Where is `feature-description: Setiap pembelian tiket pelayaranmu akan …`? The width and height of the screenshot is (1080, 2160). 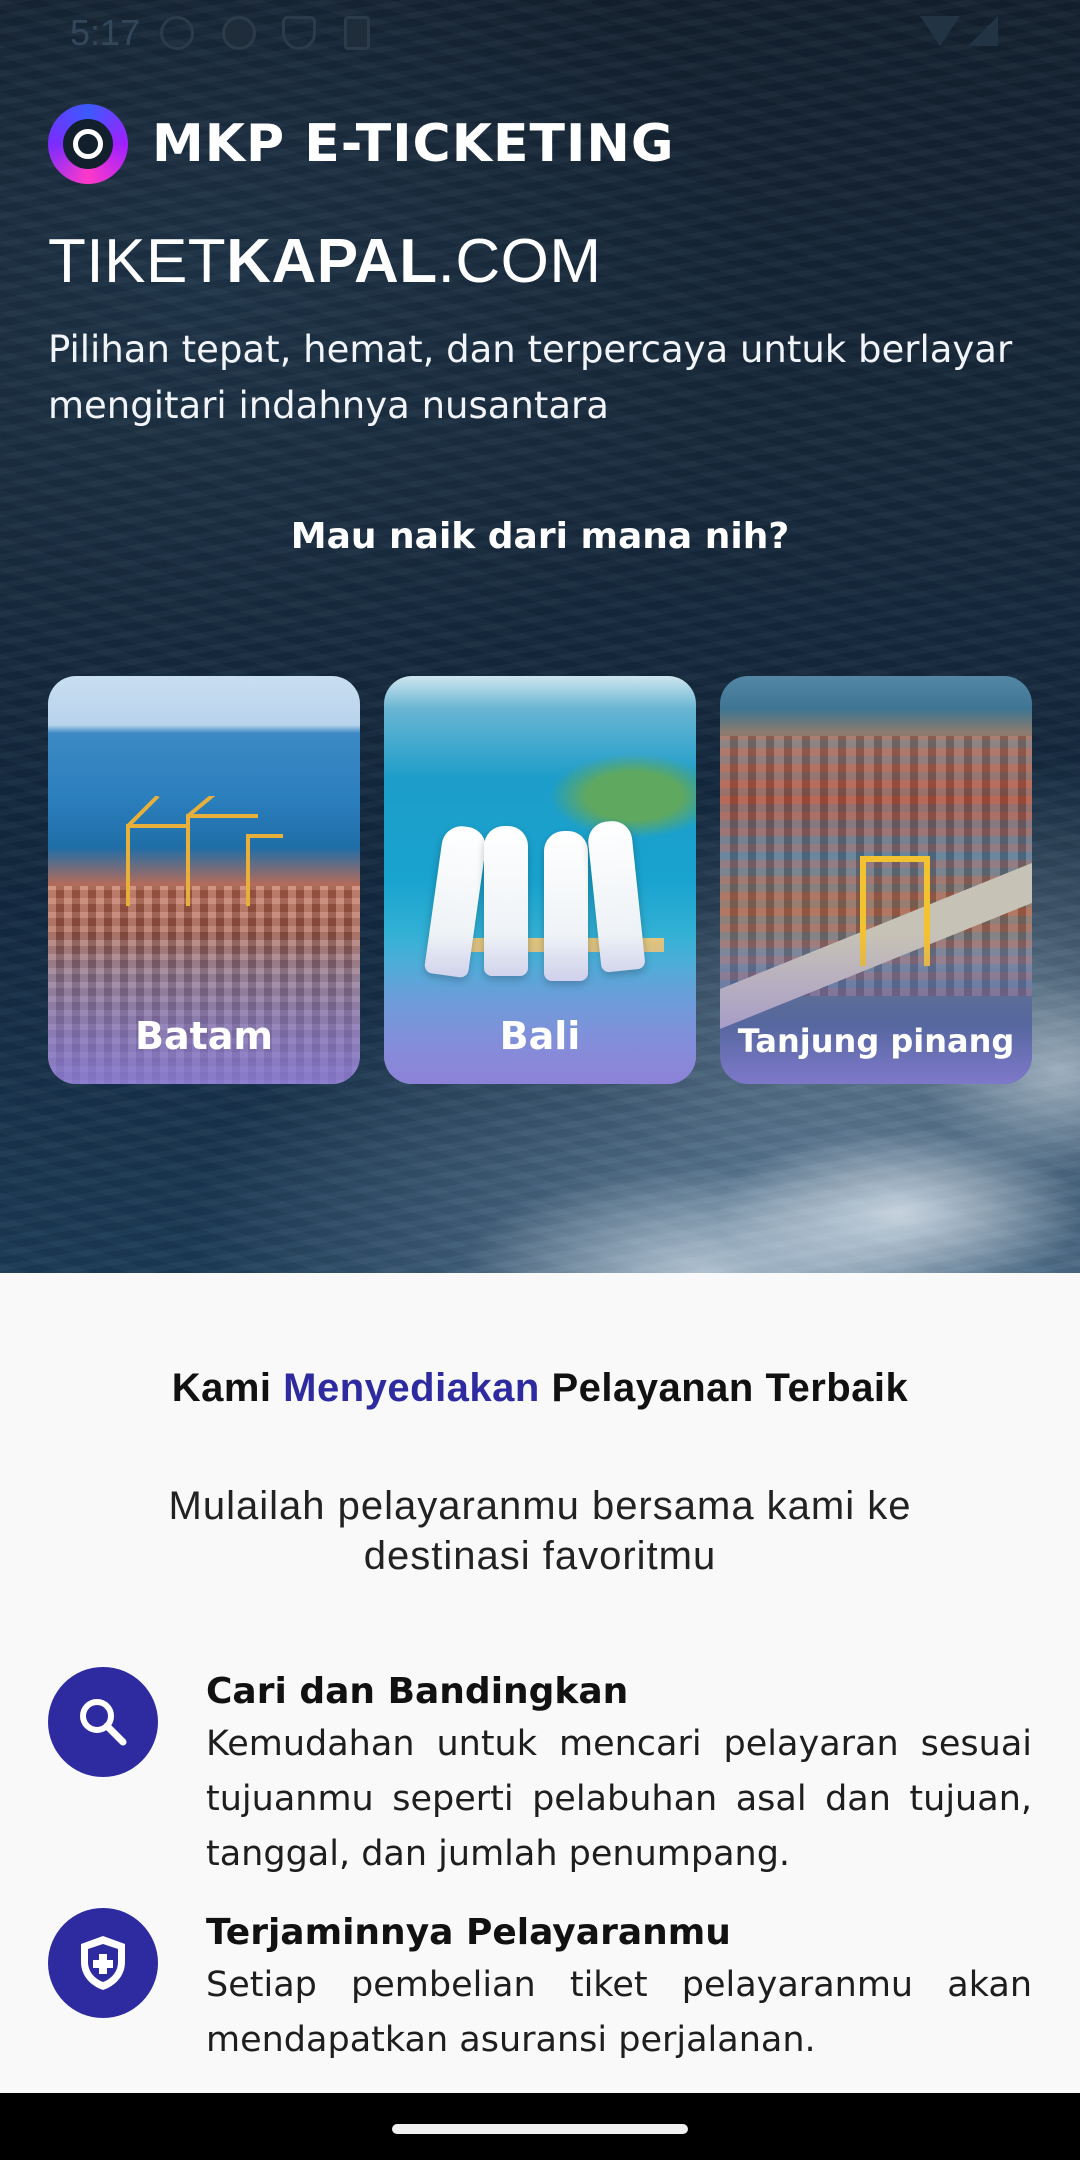 feature-description: Setiap pembelian tiket pelayaranmu akan … is located at coordinates (619, 2012).